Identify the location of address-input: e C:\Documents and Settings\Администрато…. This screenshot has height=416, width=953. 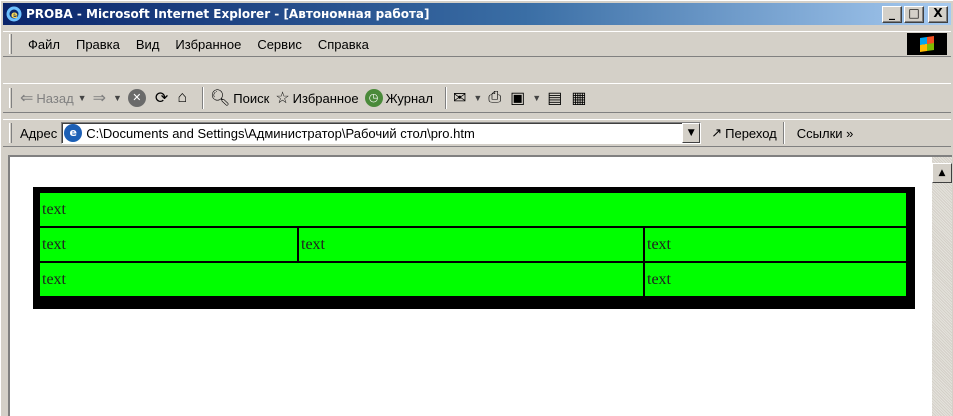
(381, 133).